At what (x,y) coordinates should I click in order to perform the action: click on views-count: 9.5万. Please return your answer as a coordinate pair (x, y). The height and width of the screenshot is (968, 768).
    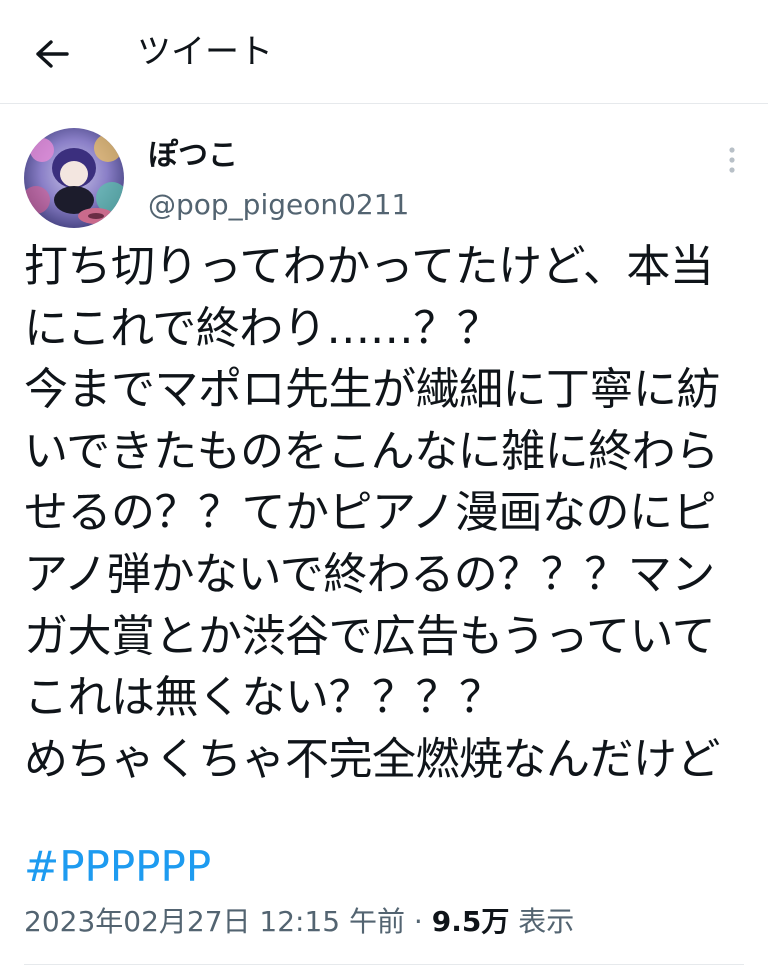
    Looking at the image, I should click on (470, 921).